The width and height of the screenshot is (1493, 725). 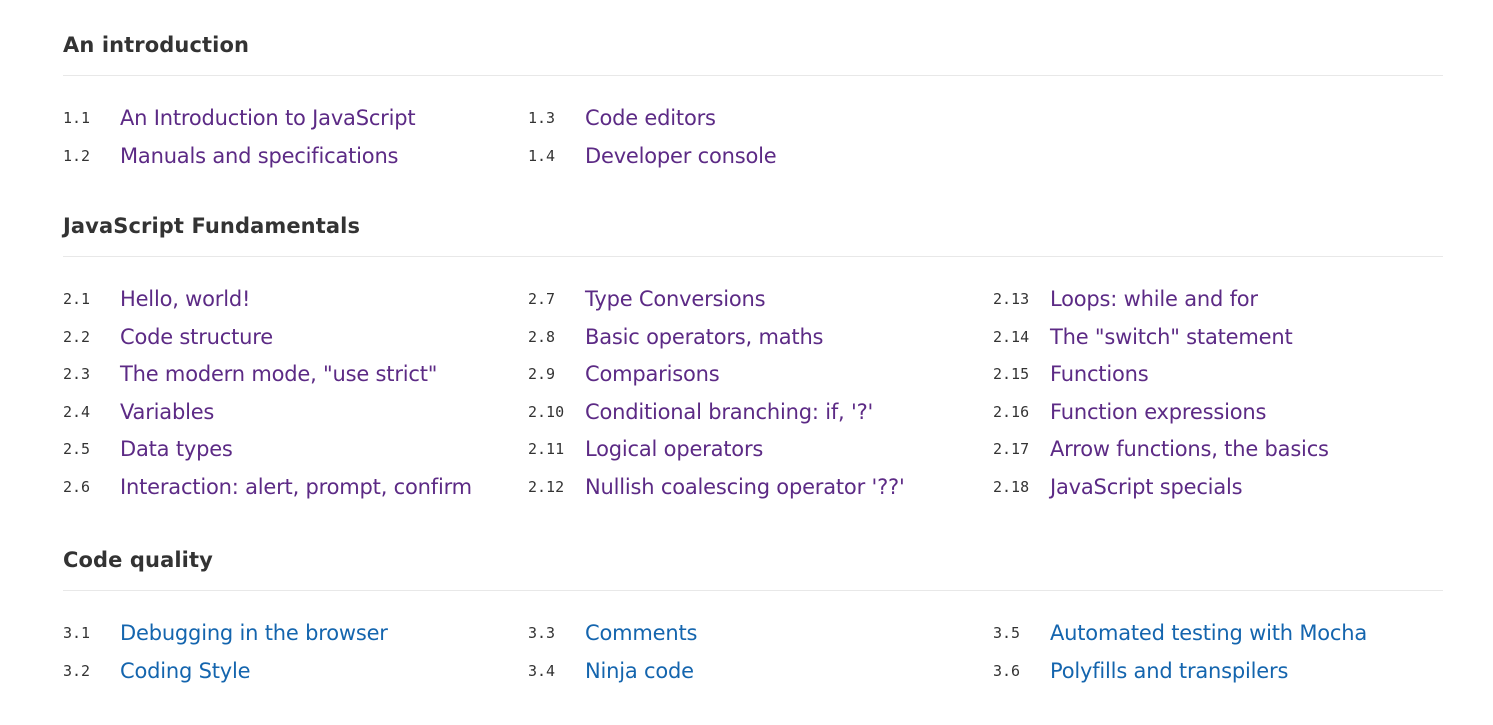 What do you see at coordinates (1154, 299) in the screenshot?
I see `chapter-link: Loops: while and for` at bounding box center [1154, 299].